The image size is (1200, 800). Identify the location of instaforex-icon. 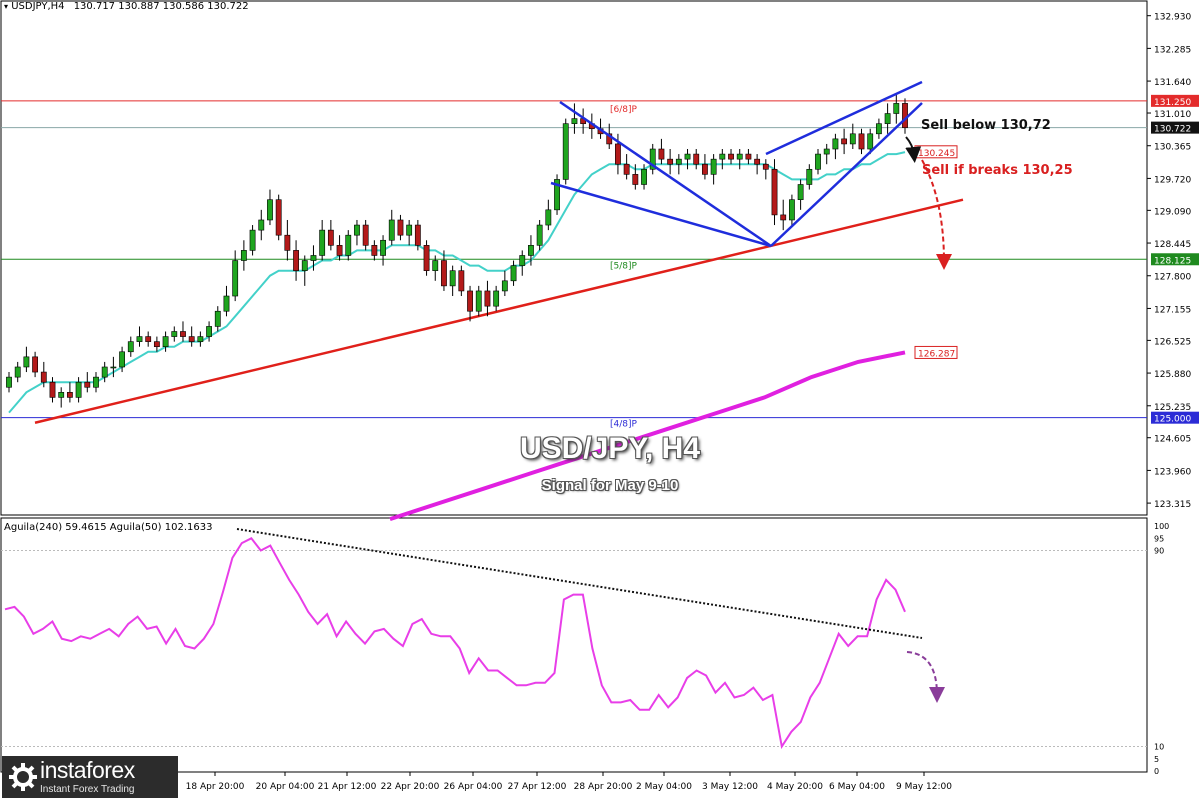
(23, 777).